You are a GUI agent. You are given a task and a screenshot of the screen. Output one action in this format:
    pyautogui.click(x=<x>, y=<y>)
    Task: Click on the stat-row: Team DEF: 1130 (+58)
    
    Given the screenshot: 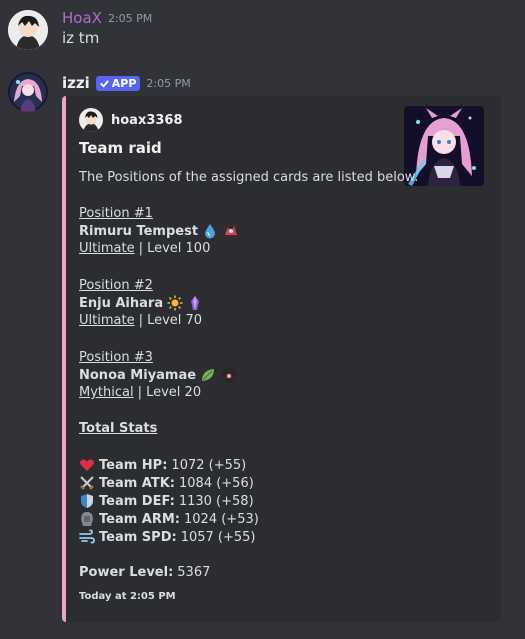 What is the action you would take?
    pyautogui.click(x=166, y=501)
    